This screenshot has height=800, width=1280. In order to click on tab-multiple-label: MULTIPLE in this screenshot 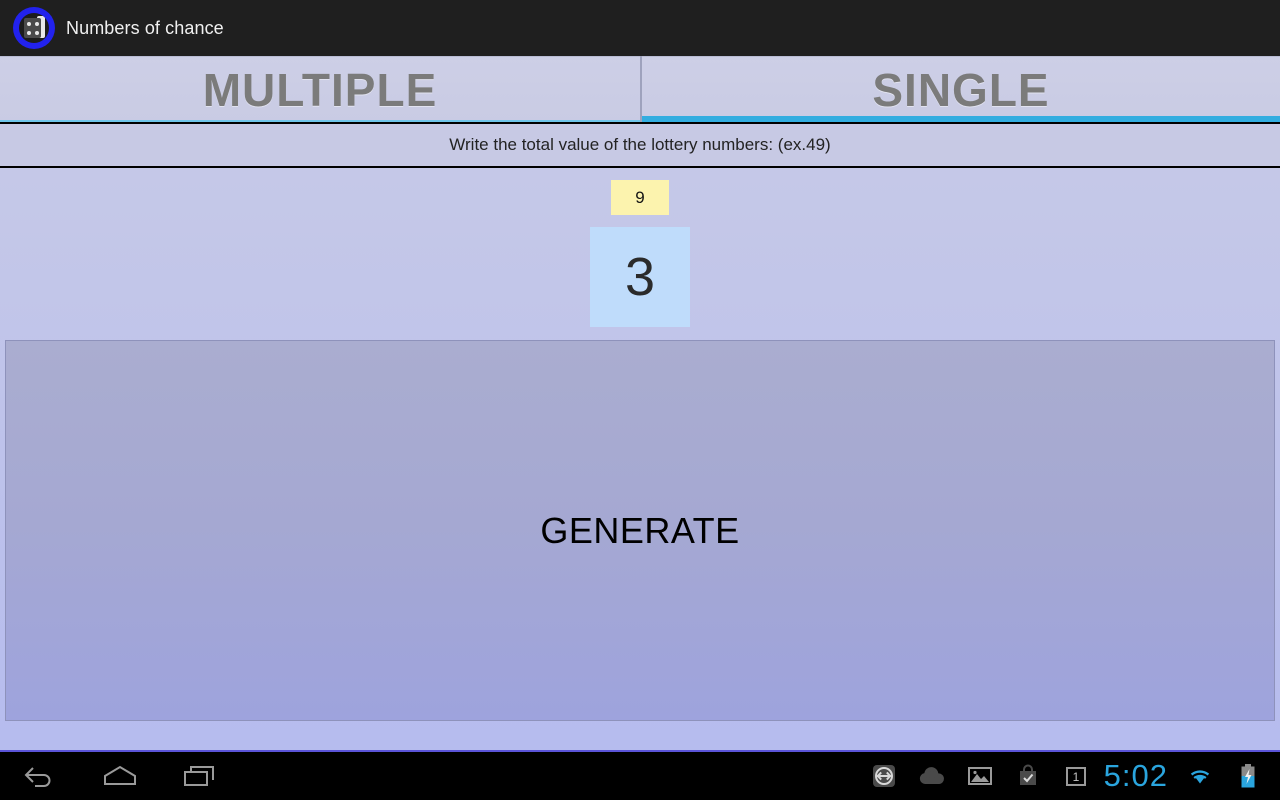, I will do `click(320, 90)`.